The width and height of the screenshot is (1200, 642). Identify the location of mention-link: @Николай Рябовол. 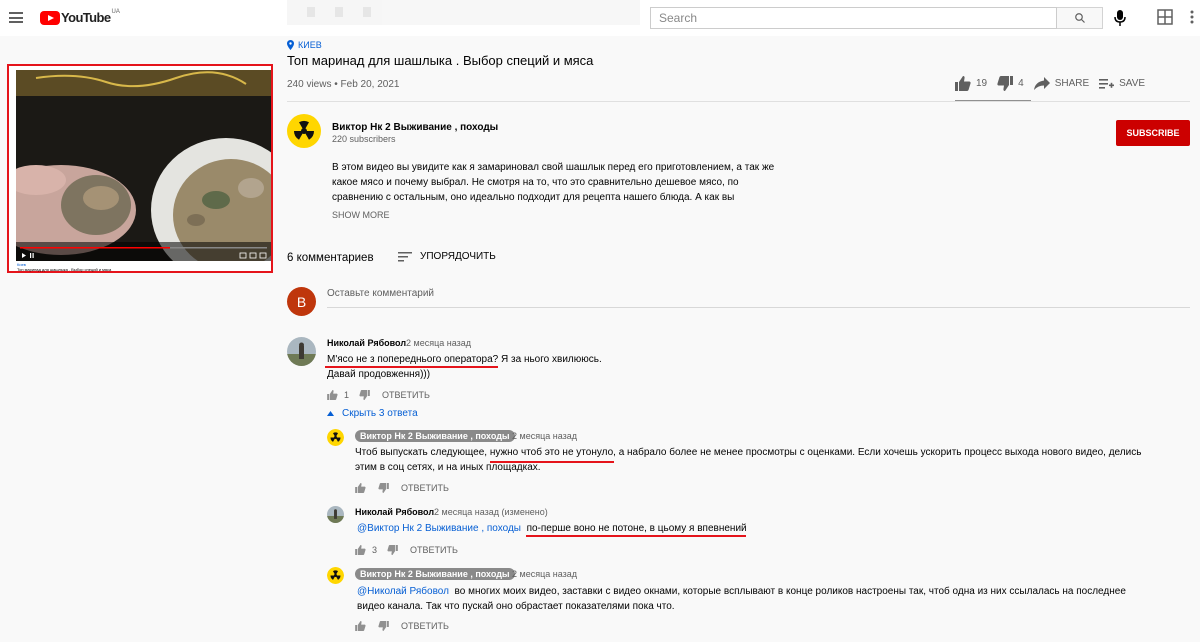
(403, 591).